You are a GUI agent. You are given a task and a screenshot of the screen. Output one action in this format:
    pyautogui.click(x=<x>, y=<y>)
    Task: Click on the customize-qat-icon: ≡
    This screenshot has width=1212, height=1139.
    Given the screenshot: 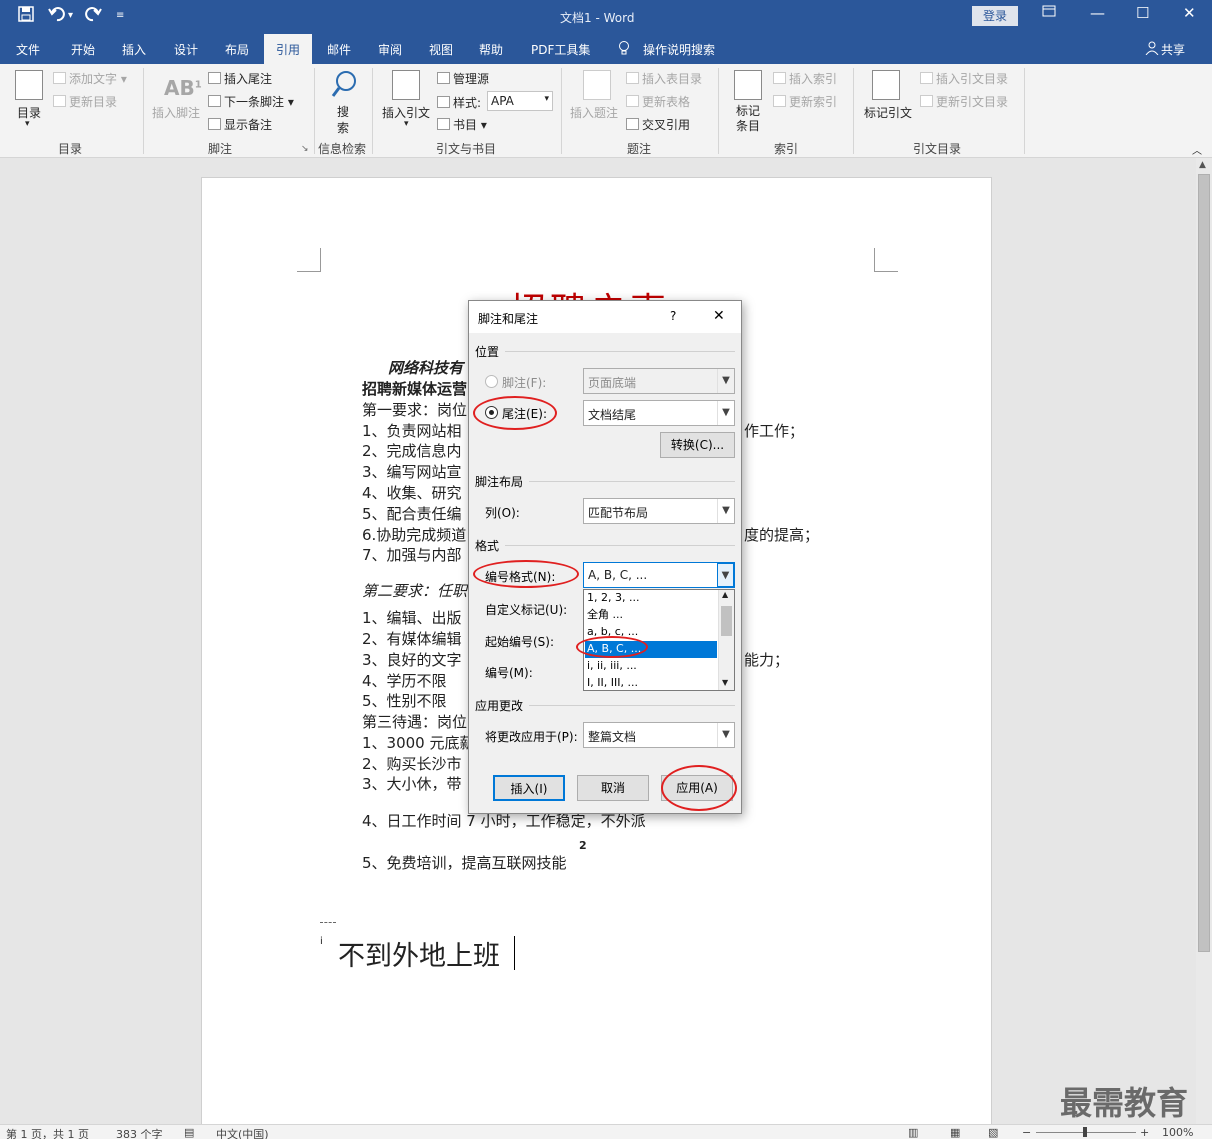 What is the action you would take?
    pyautogui.click(x=120, y=16)
    